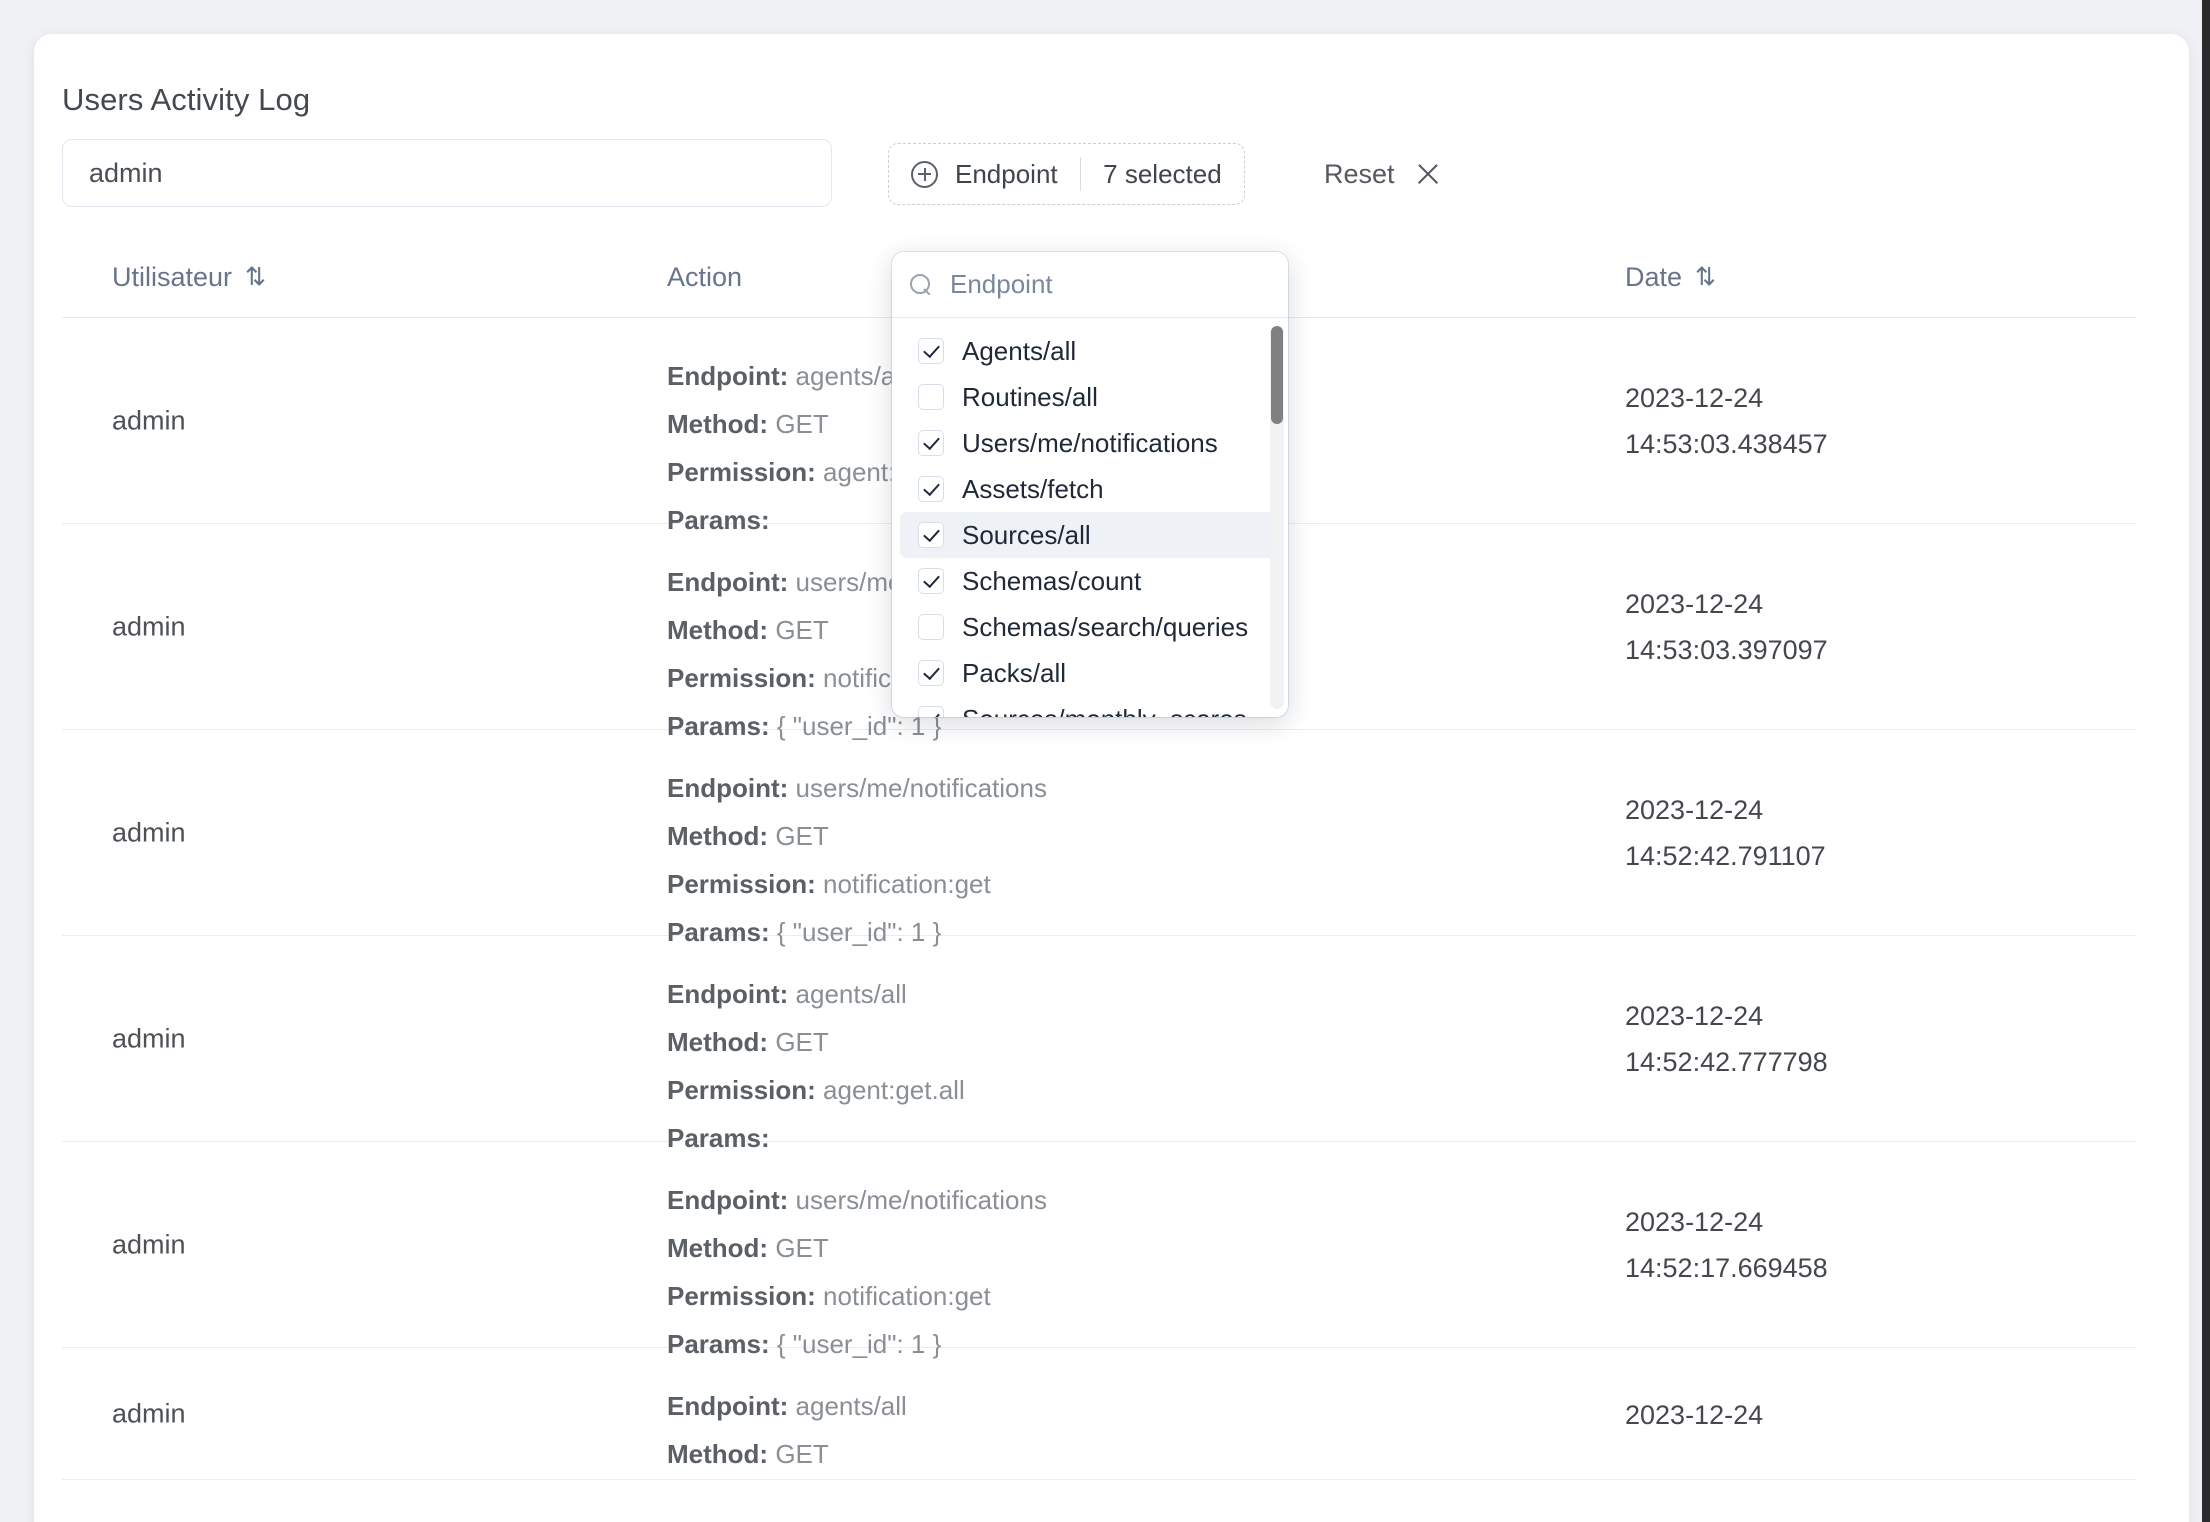 Image resolution: width=2210 pixels, height=1522 pixels. I want to click on time-value: 14:53:03.438457, so click(1726, 443).